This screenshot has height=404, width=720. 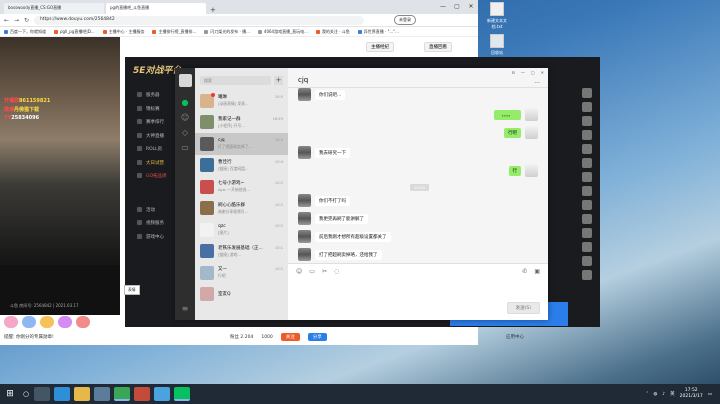 I want to click on input-language: 英, so click(x=672, y=394).